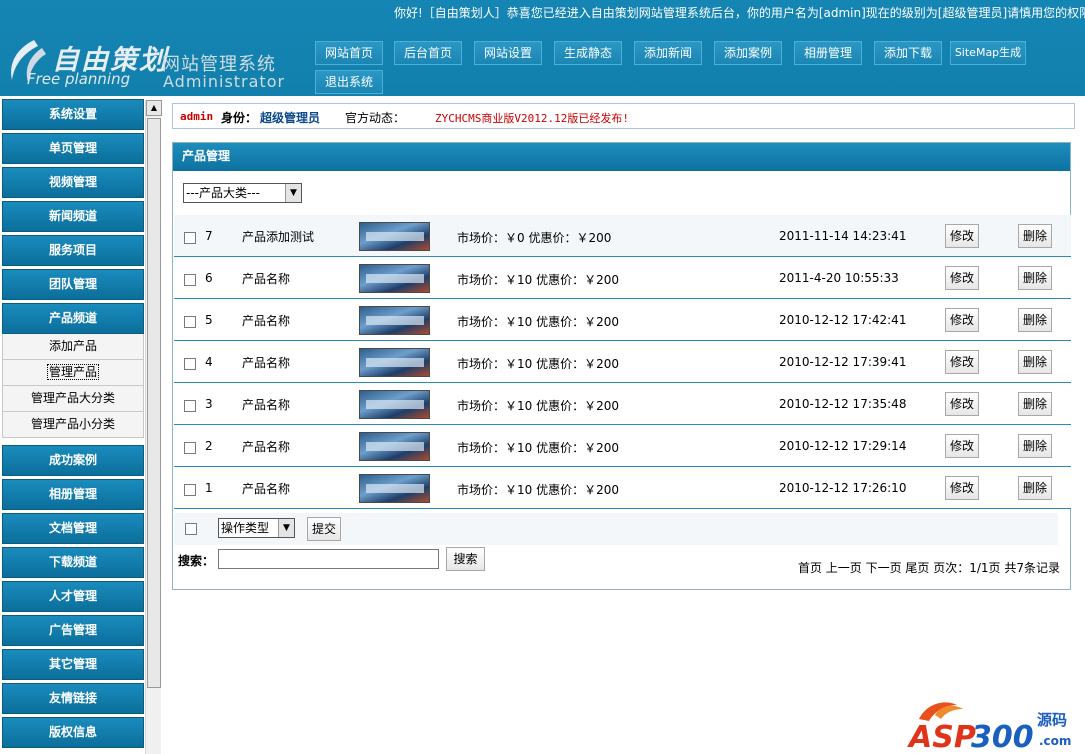  Describe the element at coordinates (748, 53) in the screenshot. I see `nav-add-case-button: 添加案例` at that location.